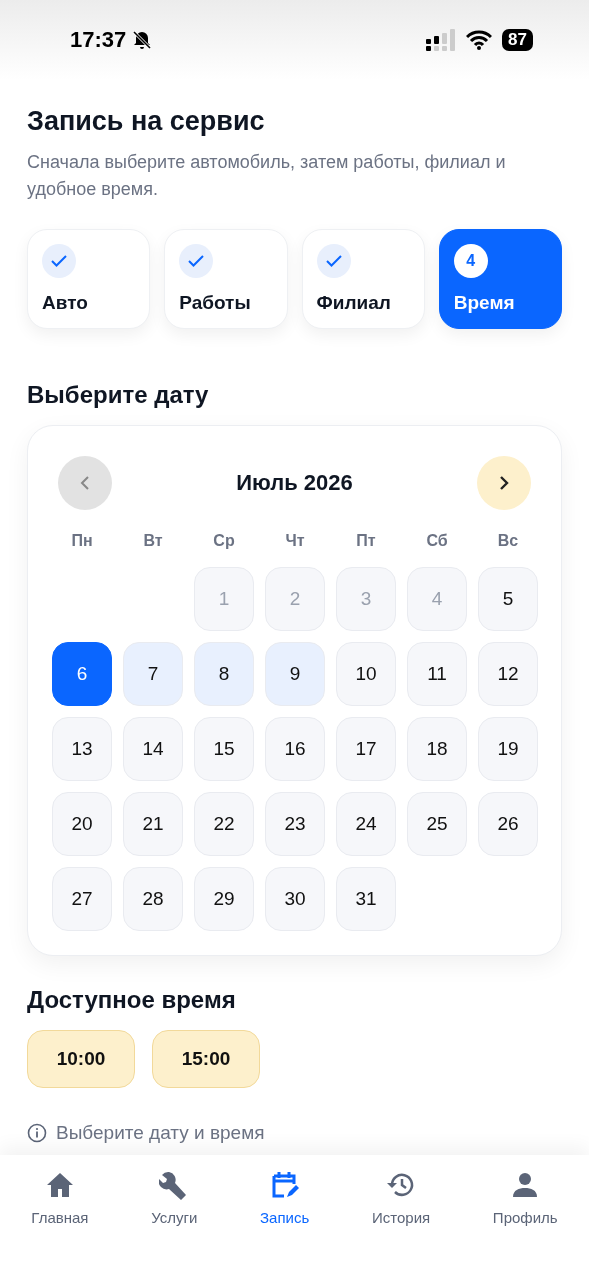  Describe the element at coordinates (174, 1197) in the screenshot. I see `nav-item: Услуги` at that location.